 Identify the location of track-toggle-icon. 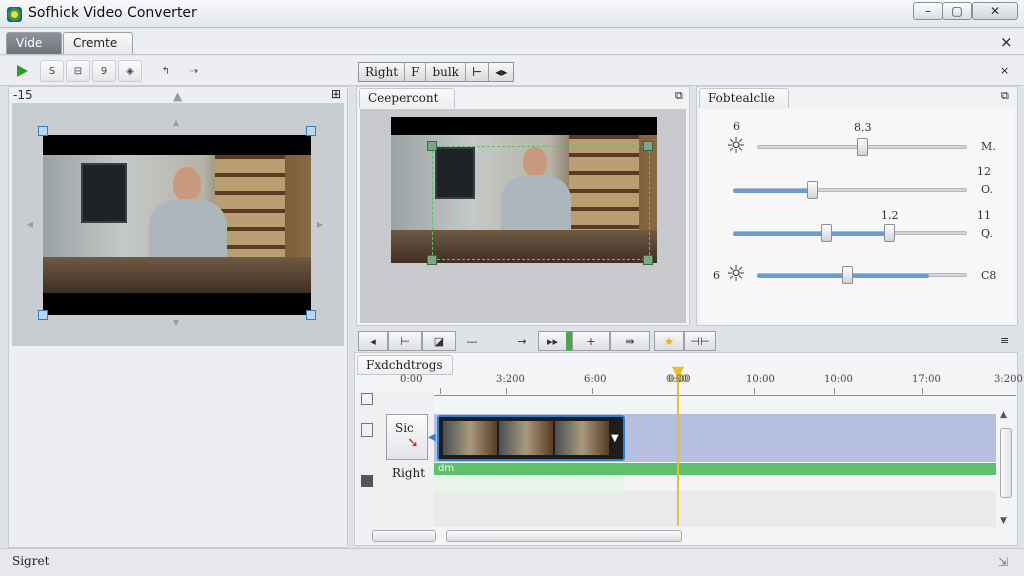
(367, 399).